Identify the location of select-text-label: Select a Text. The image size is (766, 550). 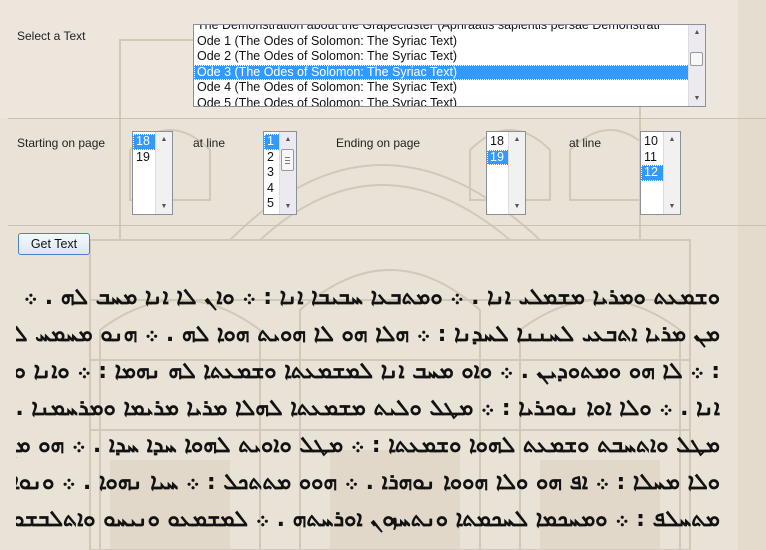
(51, 36).